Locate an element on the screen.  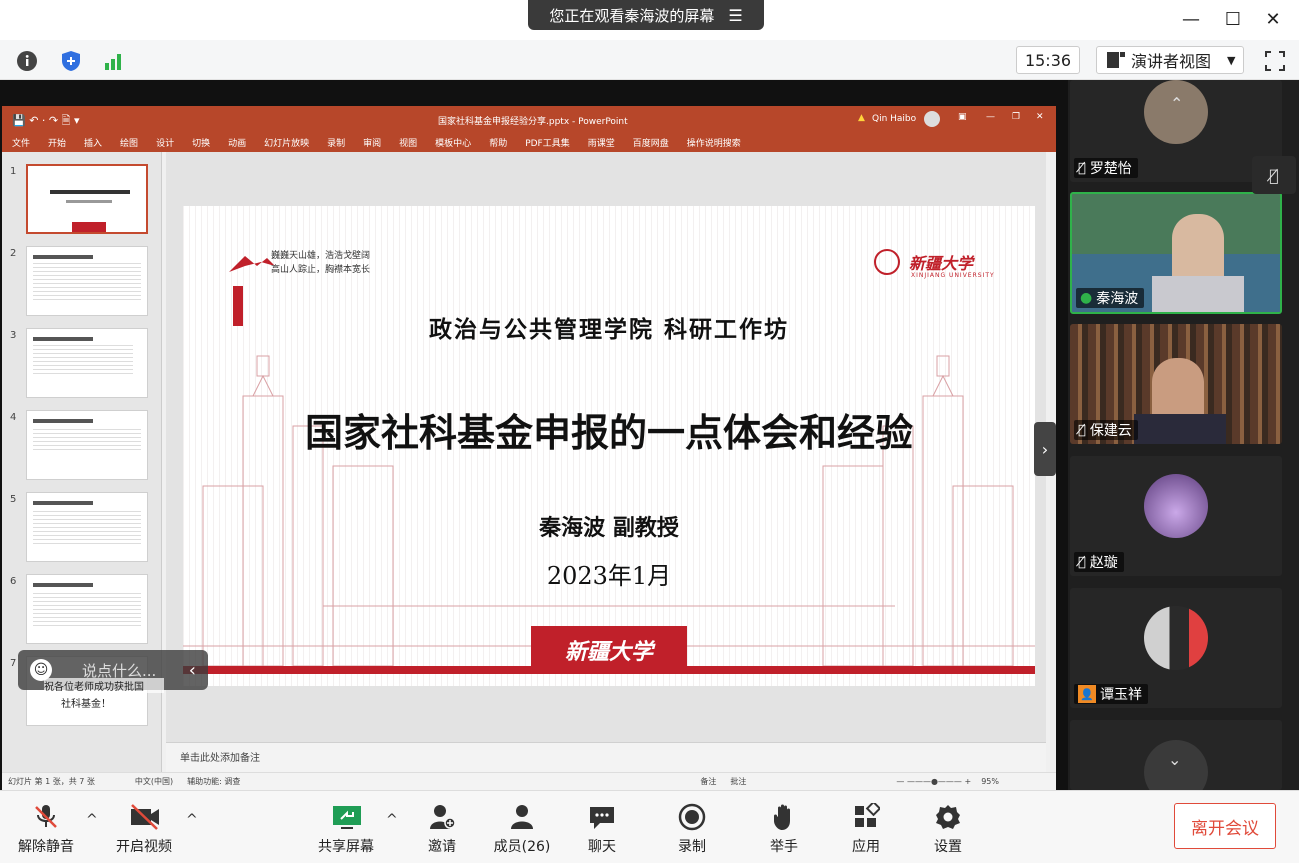
start-video-button: 开启视频 is located at coordinates (144, 828).